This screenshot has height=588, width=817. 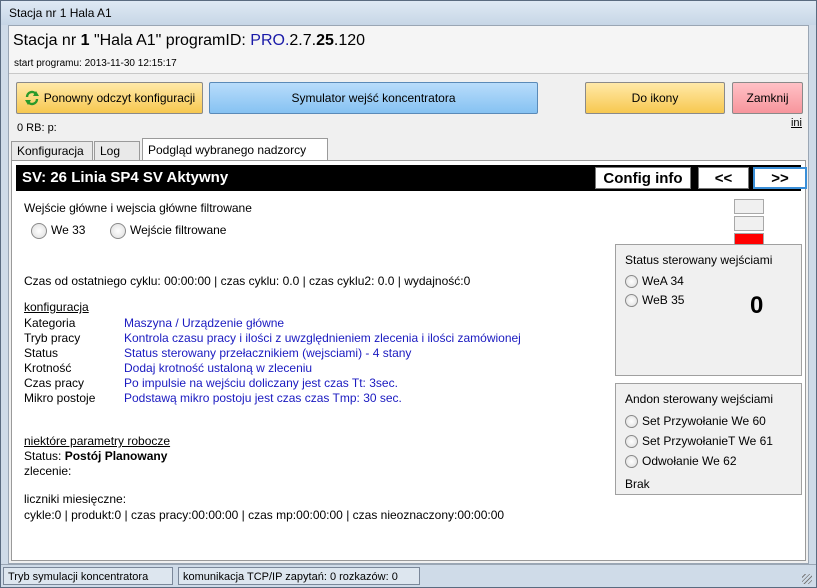 I want to click on params-heading: niektóre parametry robocze, so click(x=97, y=441).